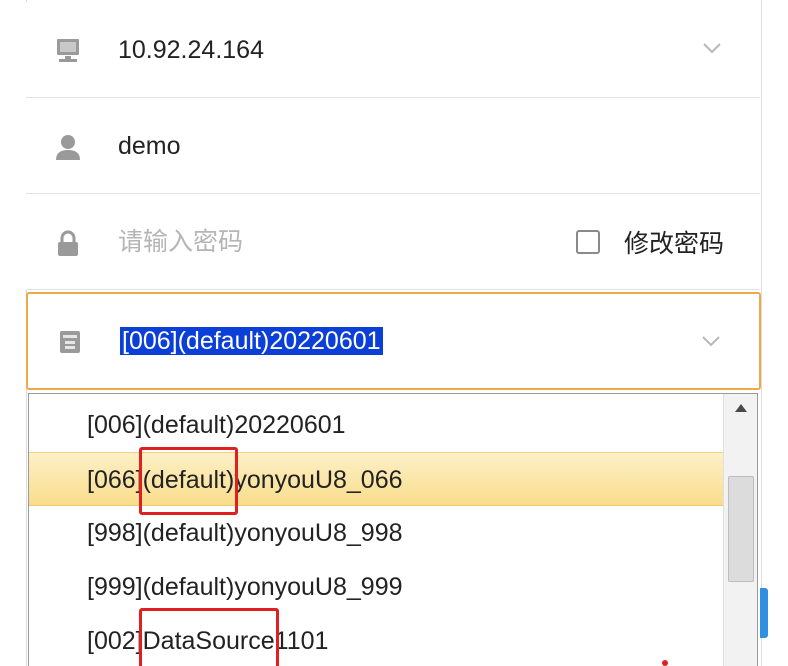  Describe the element at coordinates (764, 613) in the screenshot. I see `login-button-edge` at that location.